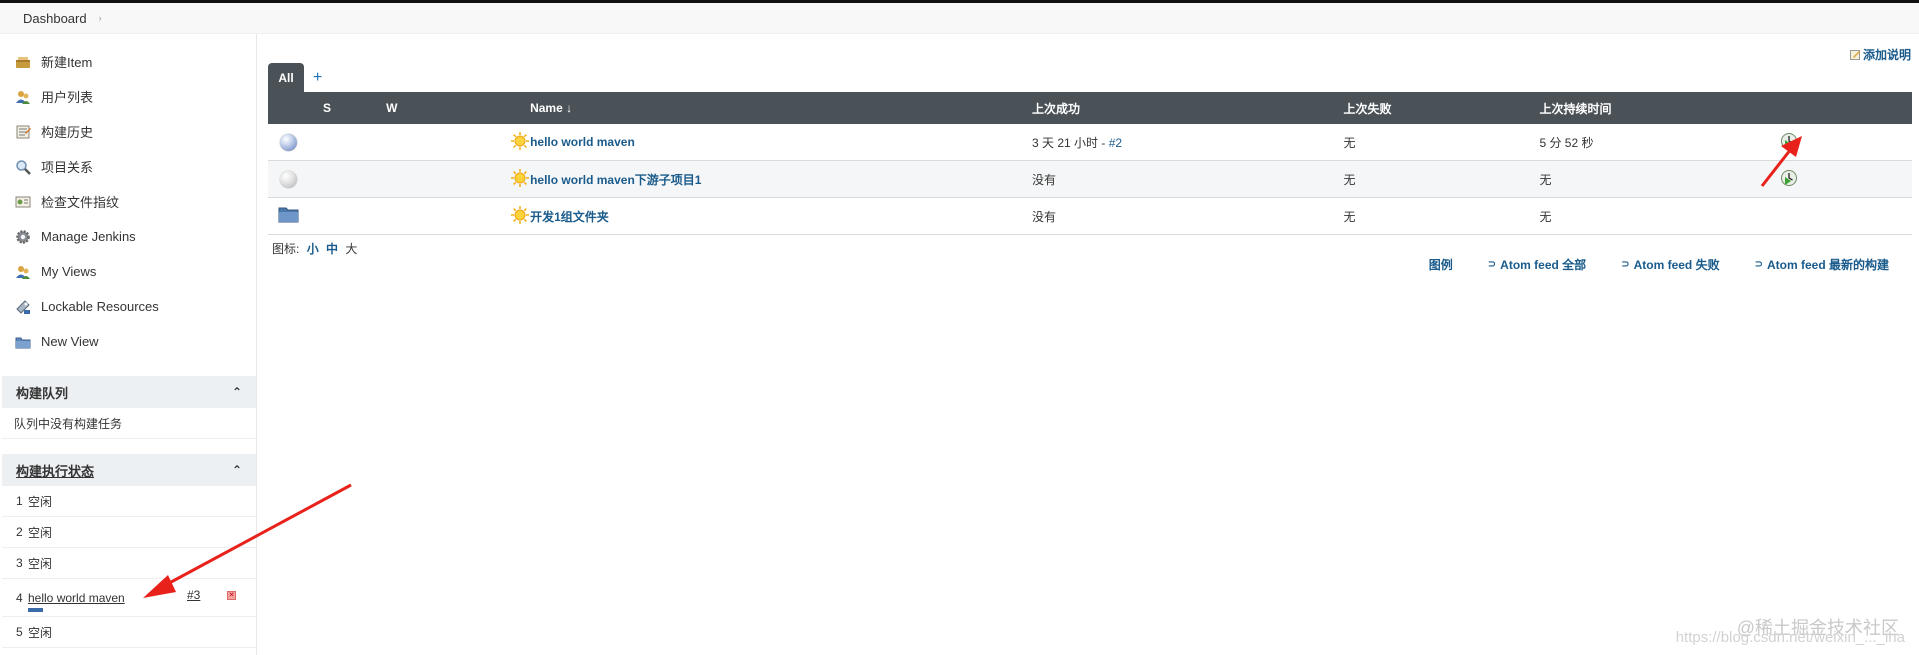  I want to click on column-last-duration: 上次持续时间, so click(1662, 108).